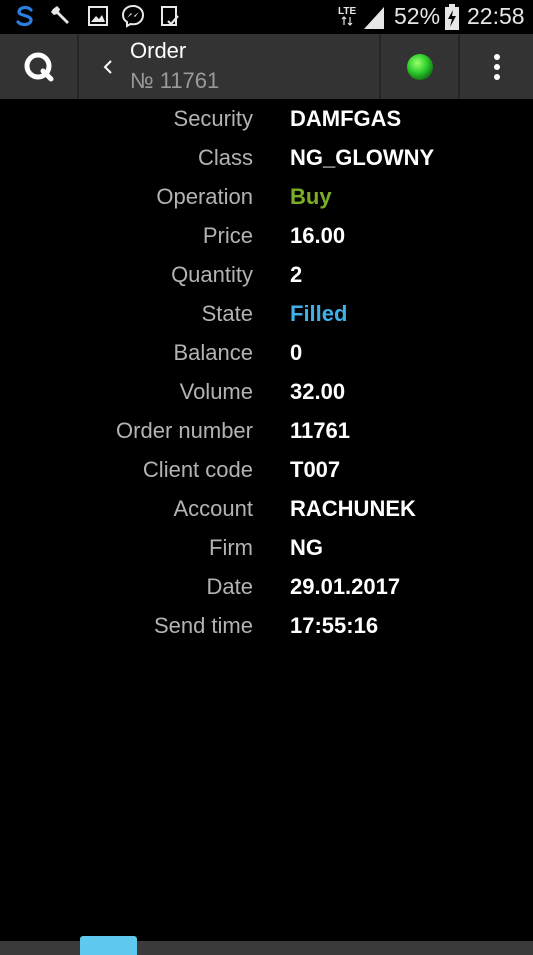  I want to click on detail-value: NG, so click(306, 547).